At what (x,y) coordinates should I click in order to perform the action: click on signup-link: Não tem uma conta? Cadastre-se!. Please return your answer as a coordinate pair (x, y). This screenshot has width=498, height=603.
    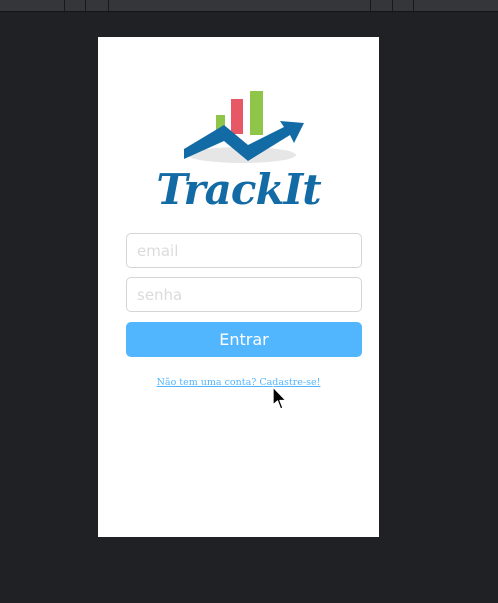
    Looking at the image, I should click on (238, 382).